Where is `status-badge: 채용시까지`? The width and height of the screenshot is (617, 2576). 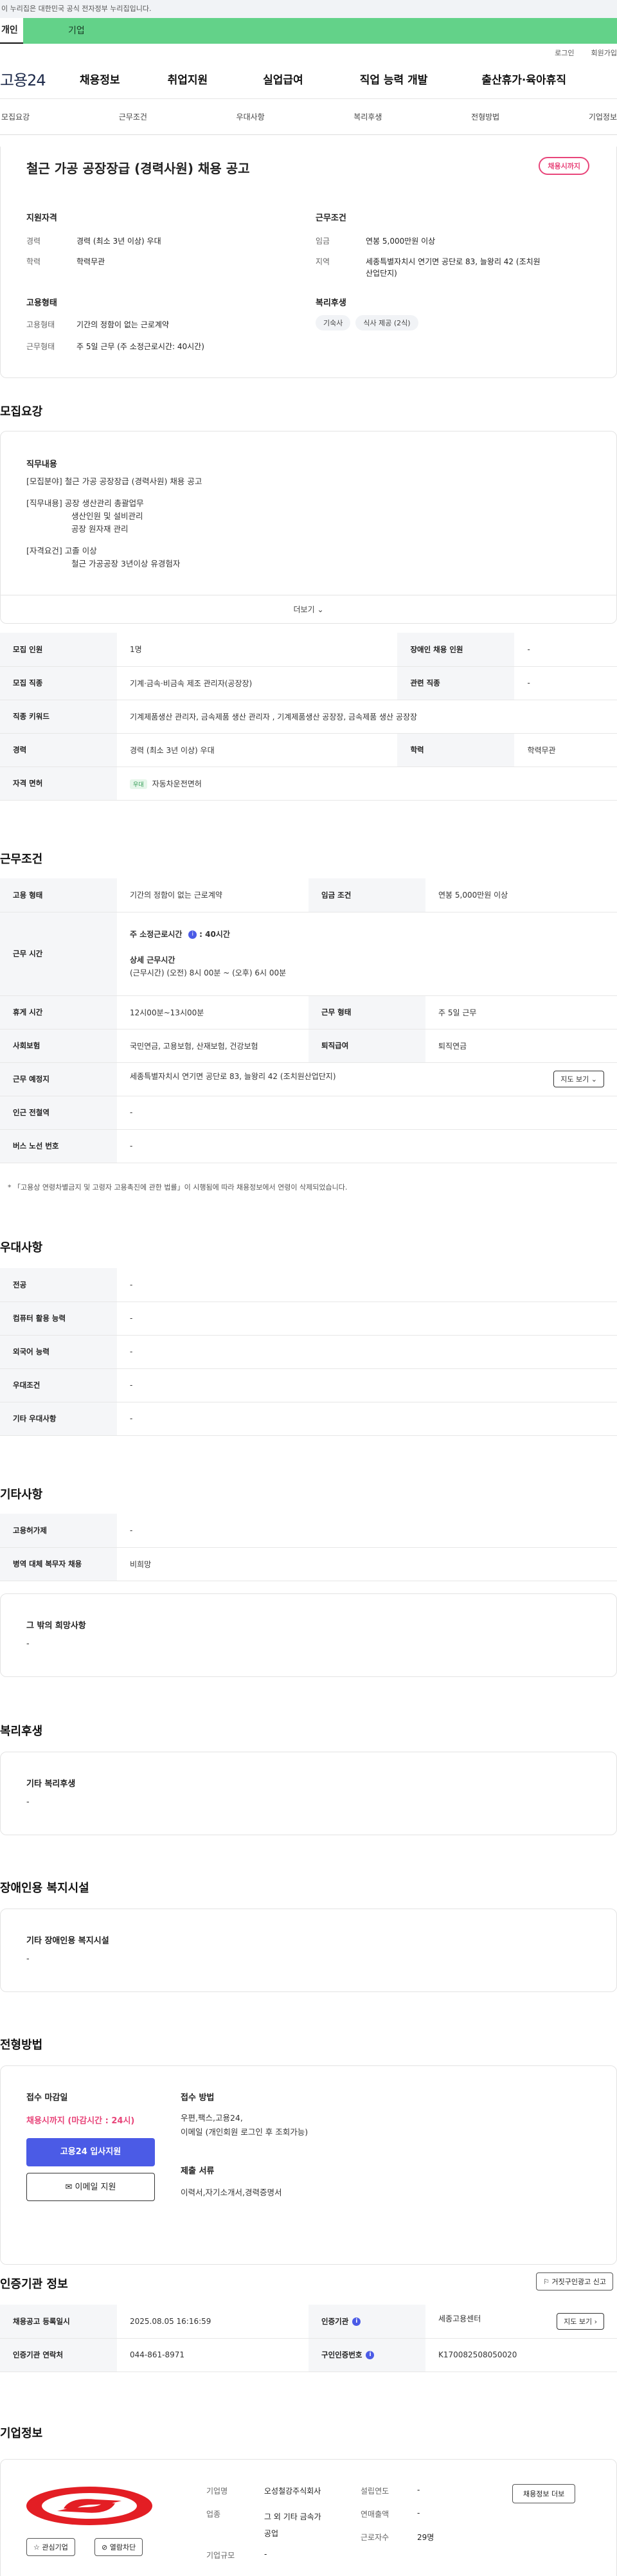 status-badge: 채용시까지 is located at coordinates (564, 166).